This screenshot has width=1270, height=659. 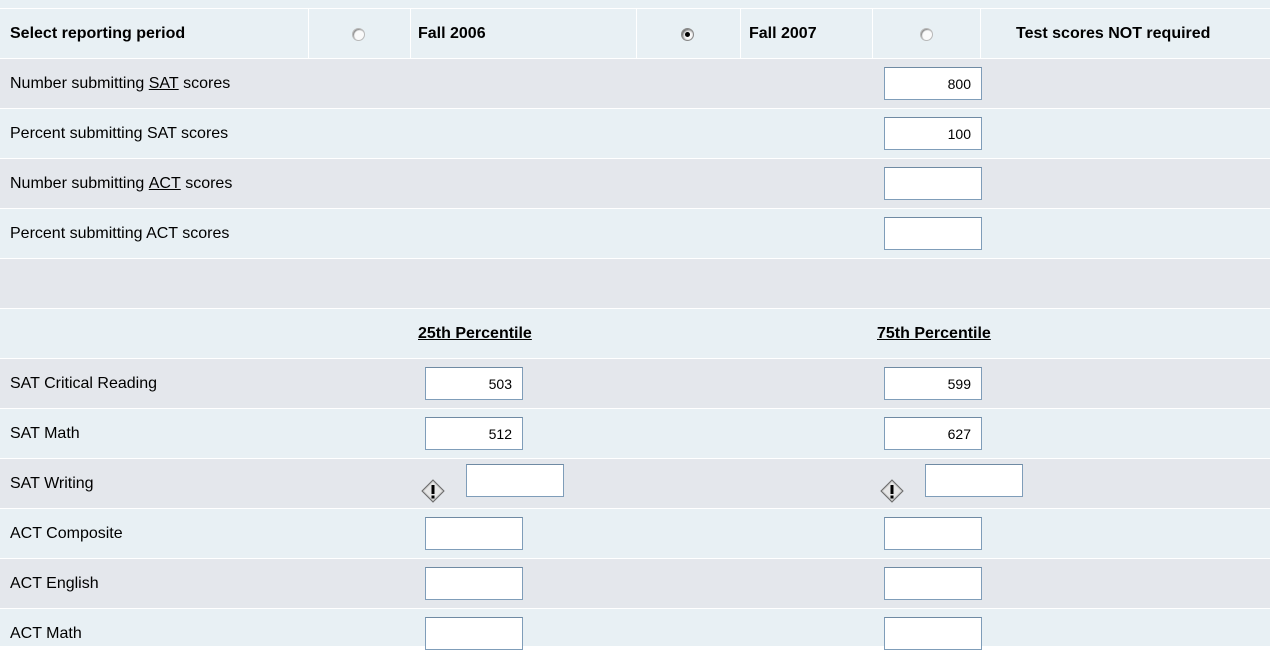 What do you see at coordinates (164, 84) in the screenshot?
I see `sat-link: SAT` at bounding box center [164, 84].